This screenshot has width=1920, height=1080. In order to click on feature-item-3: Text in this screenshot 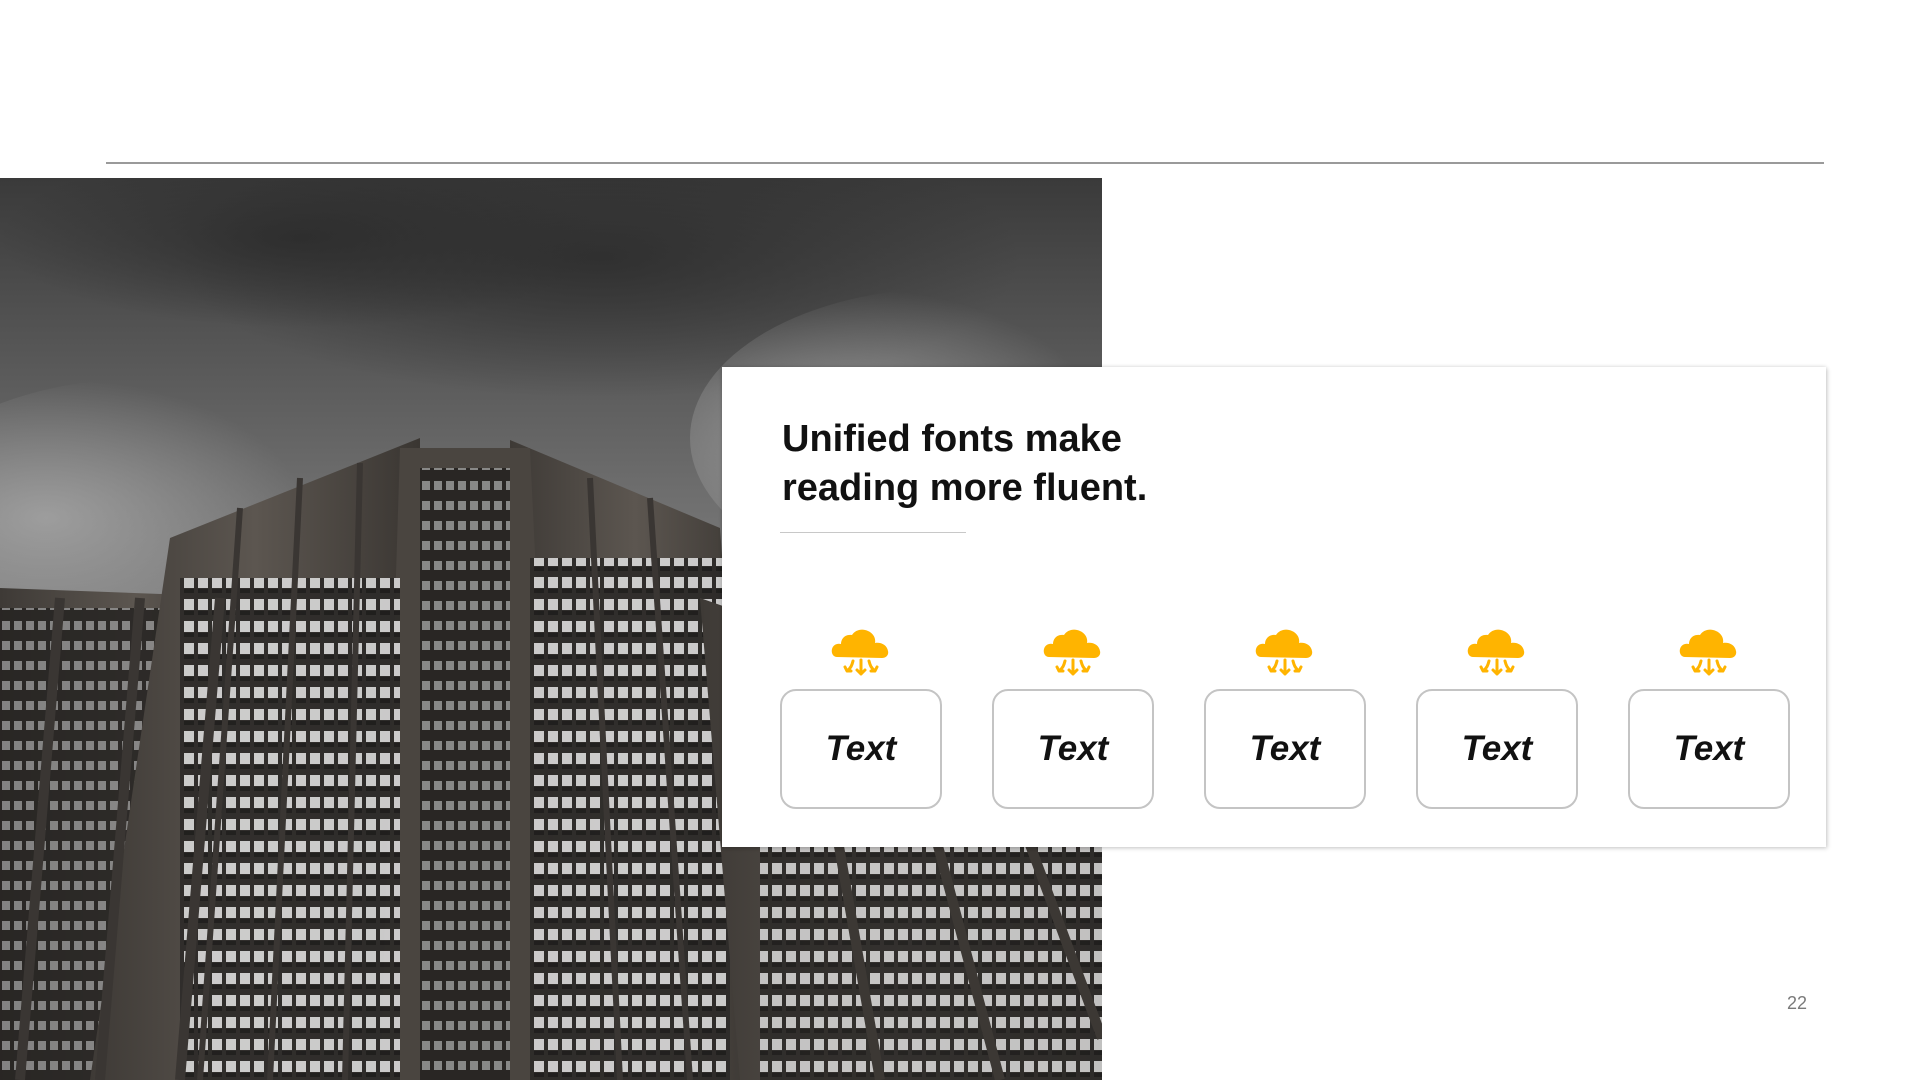, I will do `click(1285, 718)`.